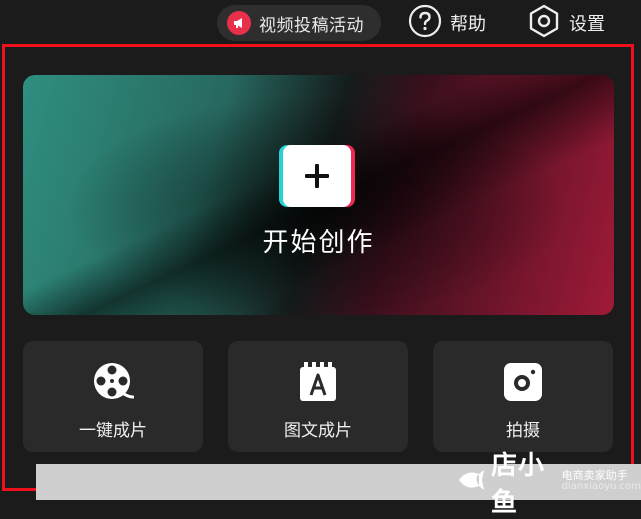 This screenshot has width=641, height=519. Describe the element at coordinates (523, 382) in the screenshot. I see `camera-icon` at that location.